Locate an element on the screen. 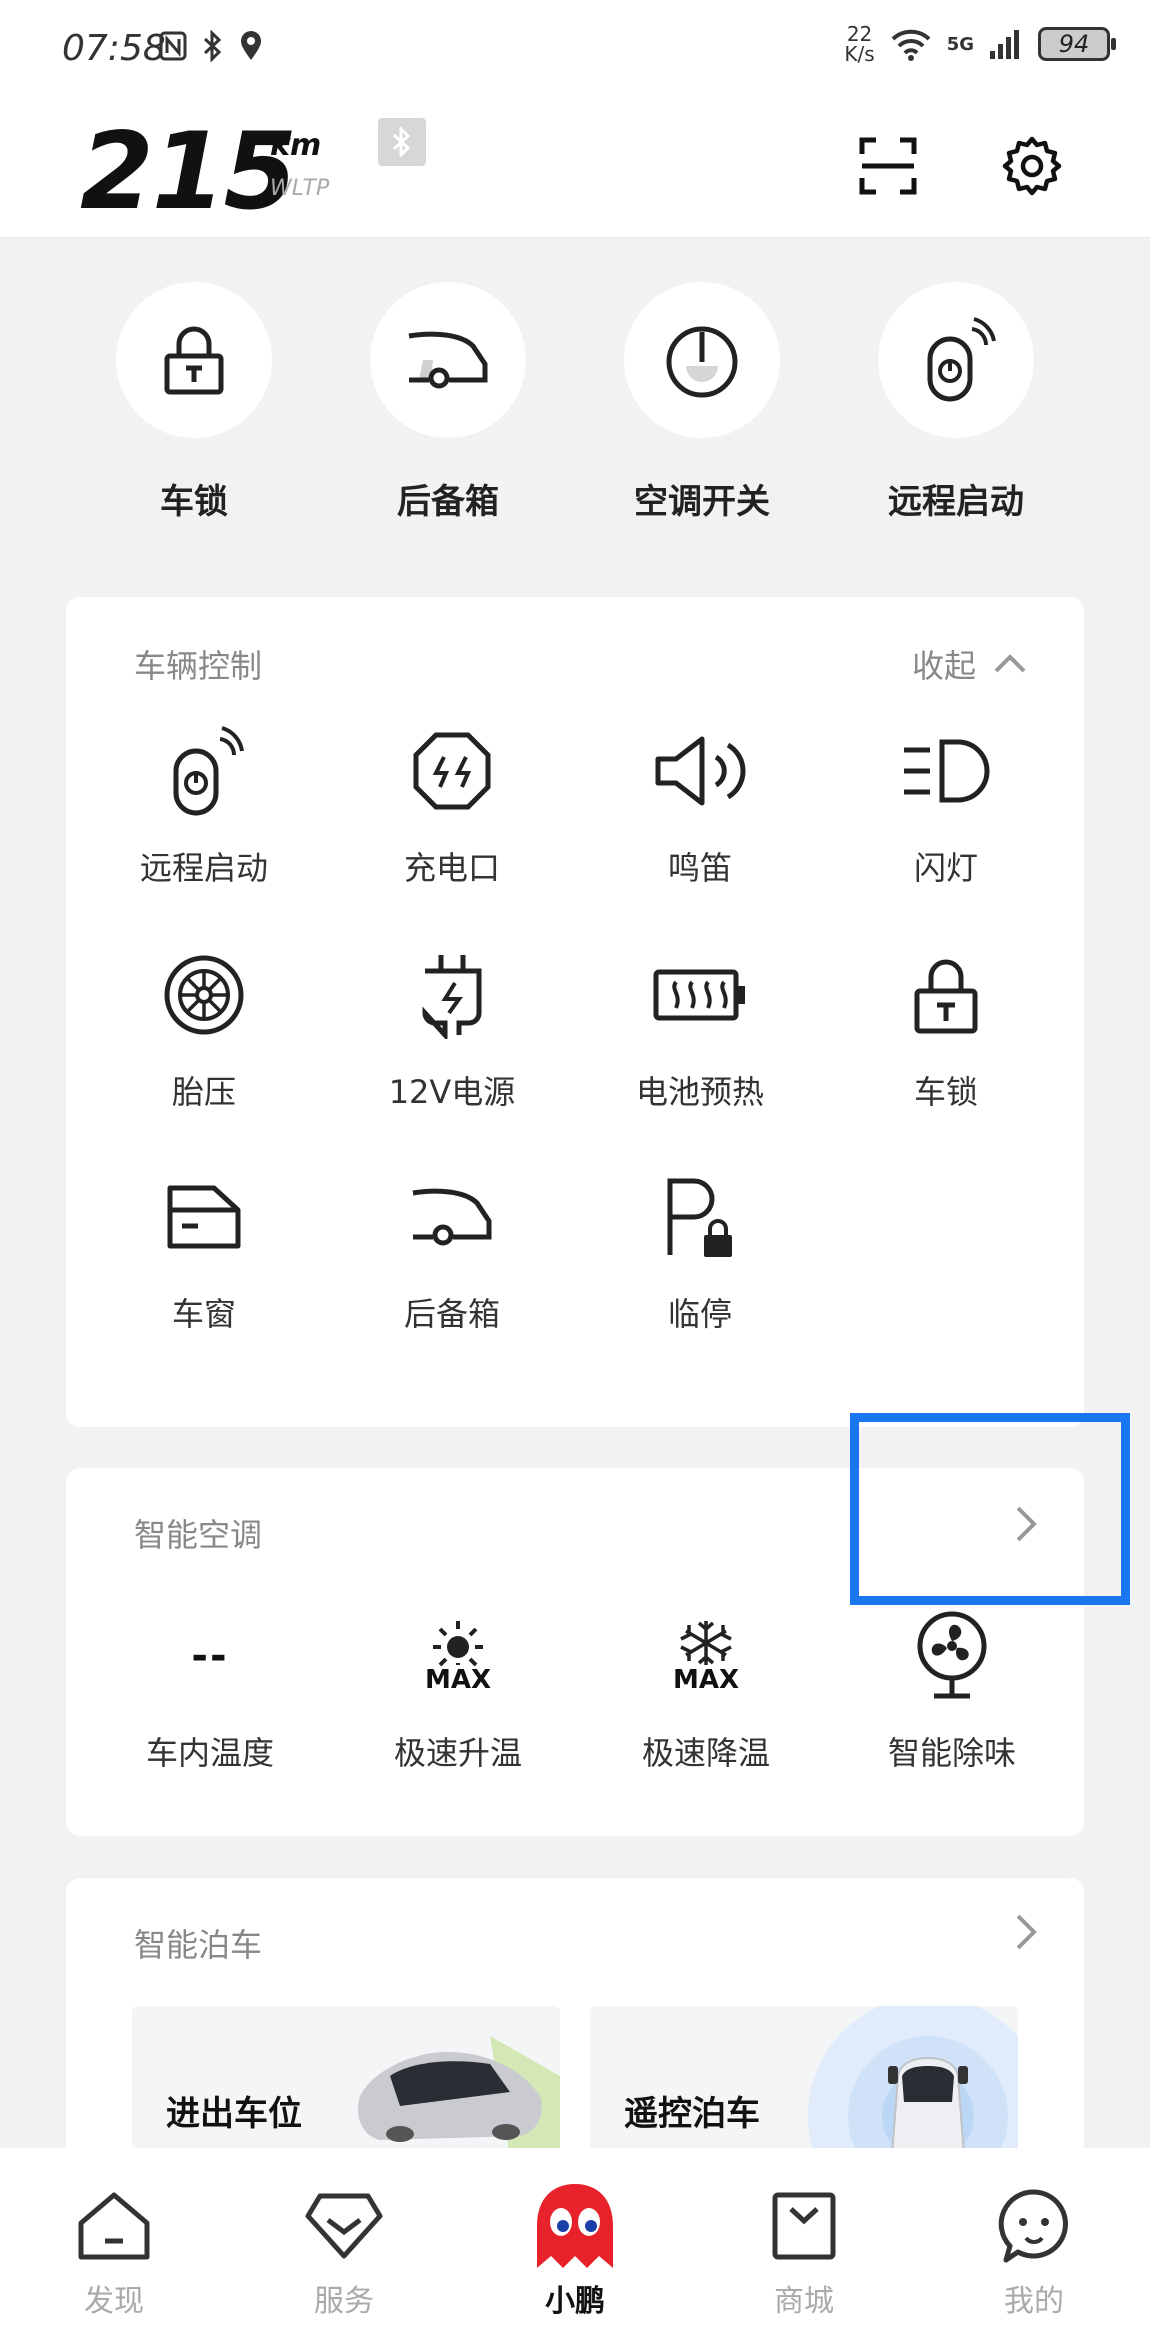 Image resolution: width=1150 pixels, height=2347 pixels. quick-actions: 车锁 后备箱 空调开关 远程启动 is located at coordinates (575, 400).